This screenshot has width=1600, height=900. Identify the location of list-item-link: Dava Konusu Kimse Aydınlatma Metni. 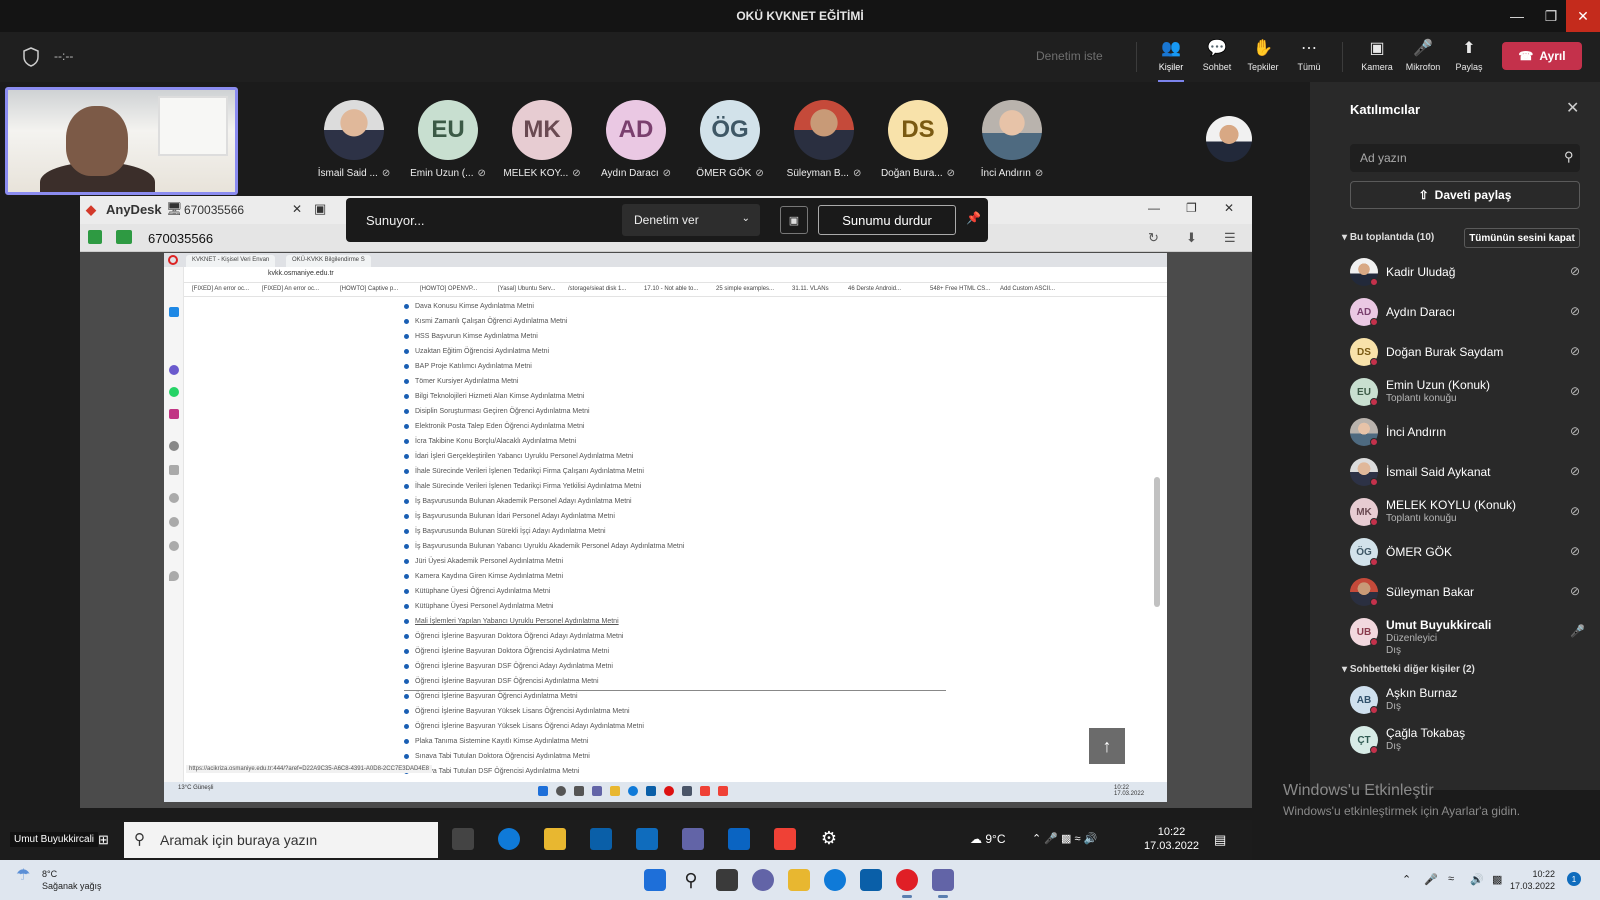
(469, 310).